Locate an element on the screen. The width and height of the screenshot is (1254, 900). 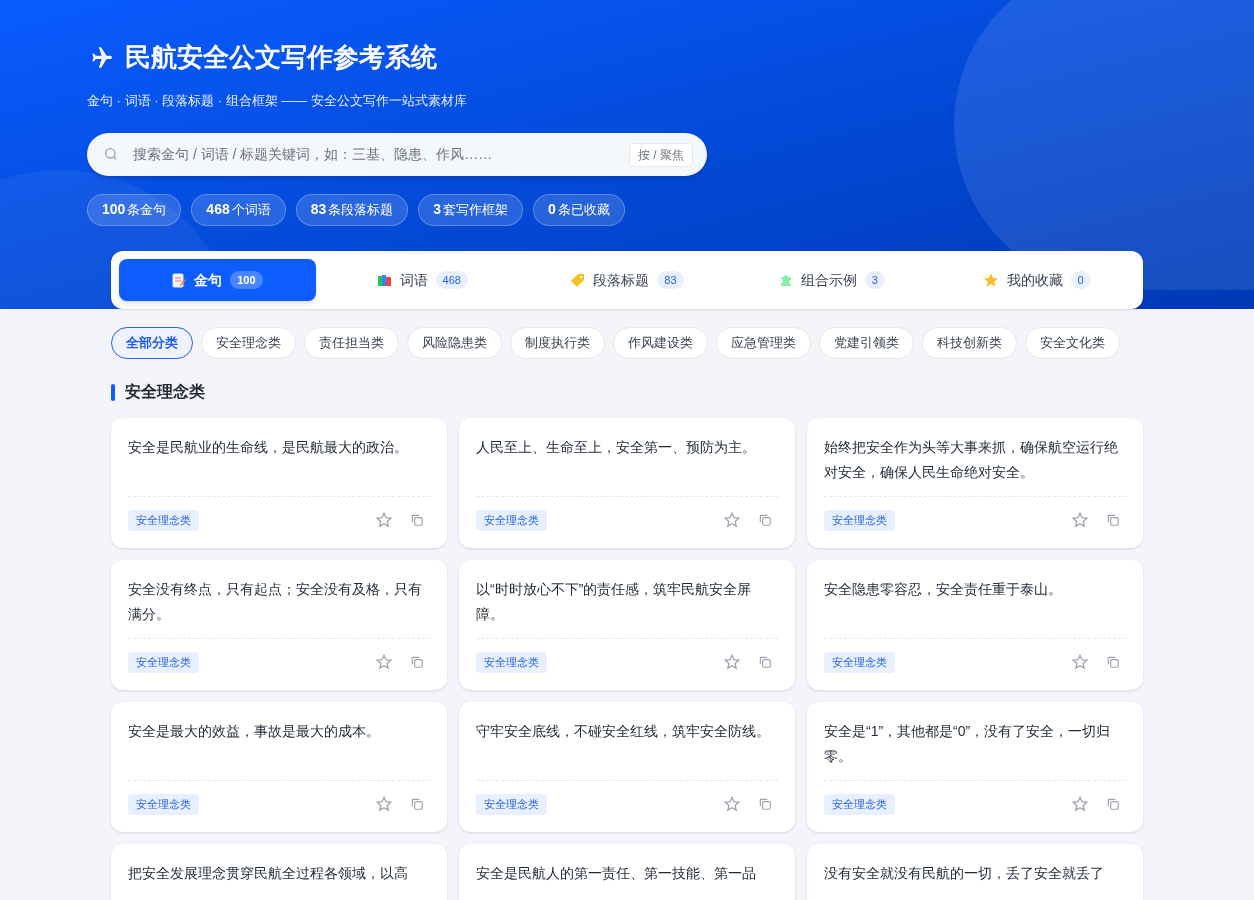
quote-text: 人民至上、生命至上，安全第一、预防为主。 is located at coordinates (616, 447).